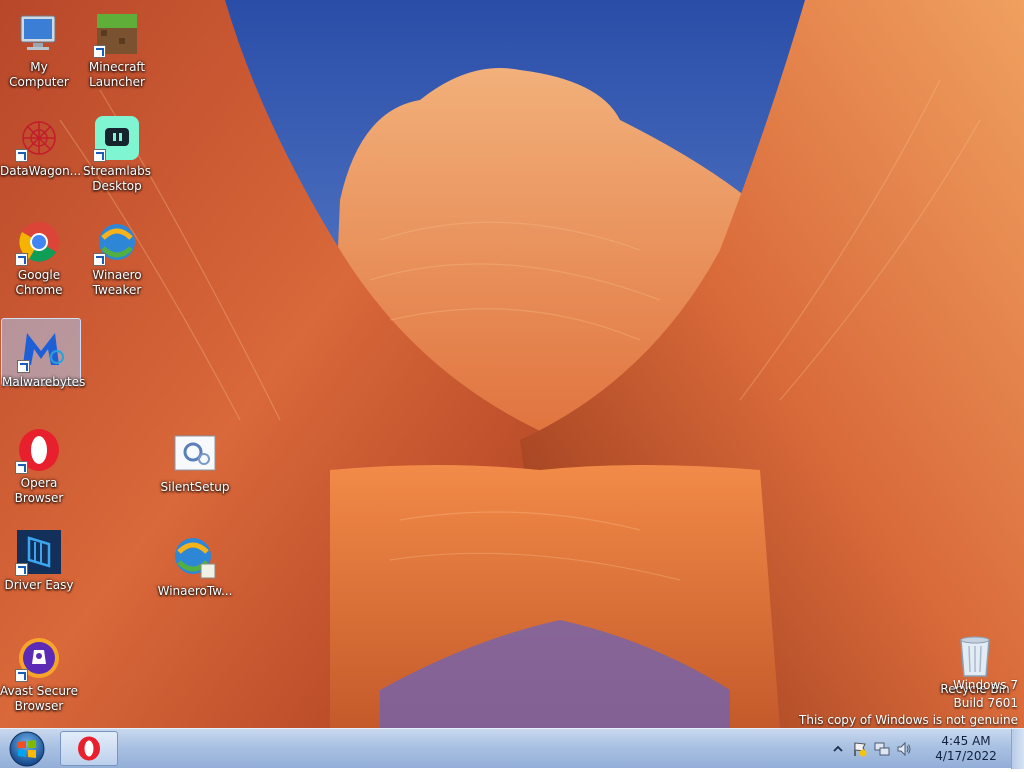 The height and width of the screenshot is (772, 1024). Describe the element at coordinates (117, 178) in the screenshot. I see `icon-label: Streamlabs Desktop` at that location.